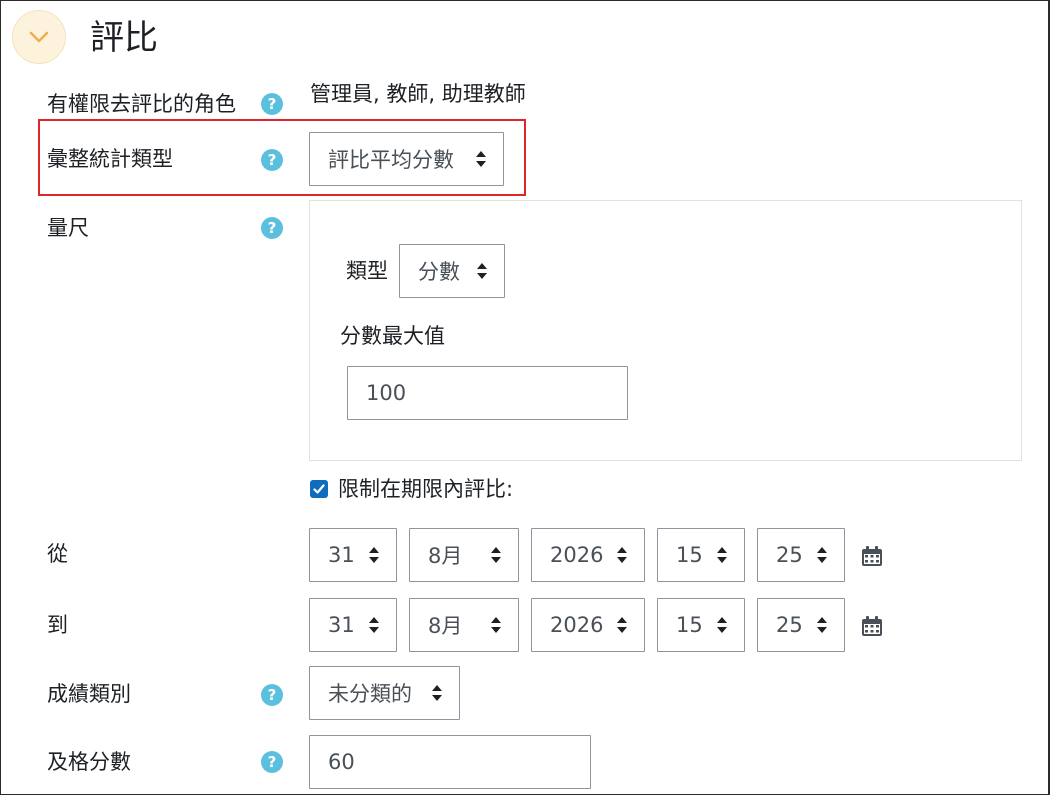  Describe the element at coordinates (577, 555) in the screenshot. I see `from-year-value: 2026` at that location.